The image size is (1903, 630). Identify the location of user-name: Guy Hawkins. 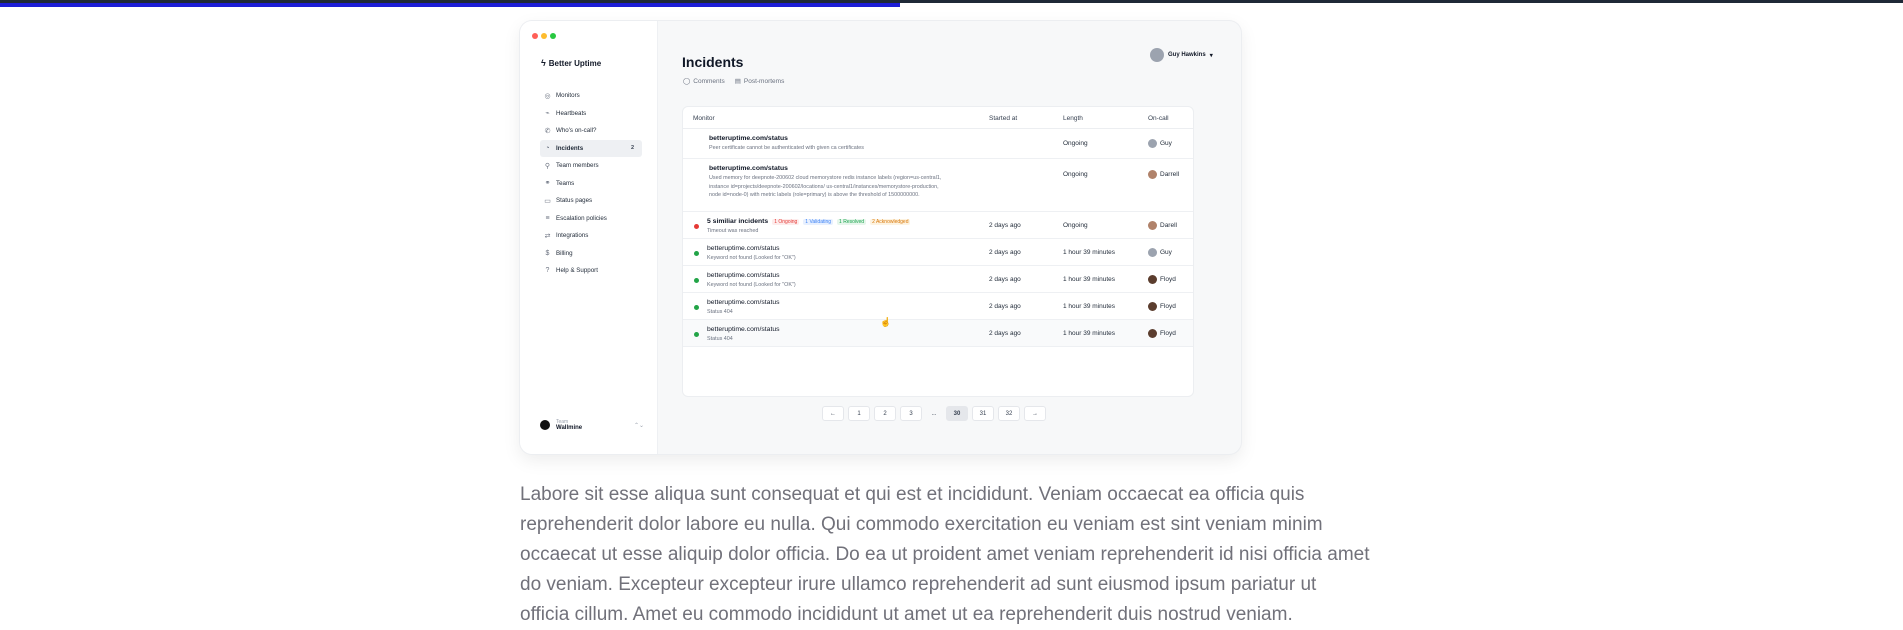
(1187, 55).